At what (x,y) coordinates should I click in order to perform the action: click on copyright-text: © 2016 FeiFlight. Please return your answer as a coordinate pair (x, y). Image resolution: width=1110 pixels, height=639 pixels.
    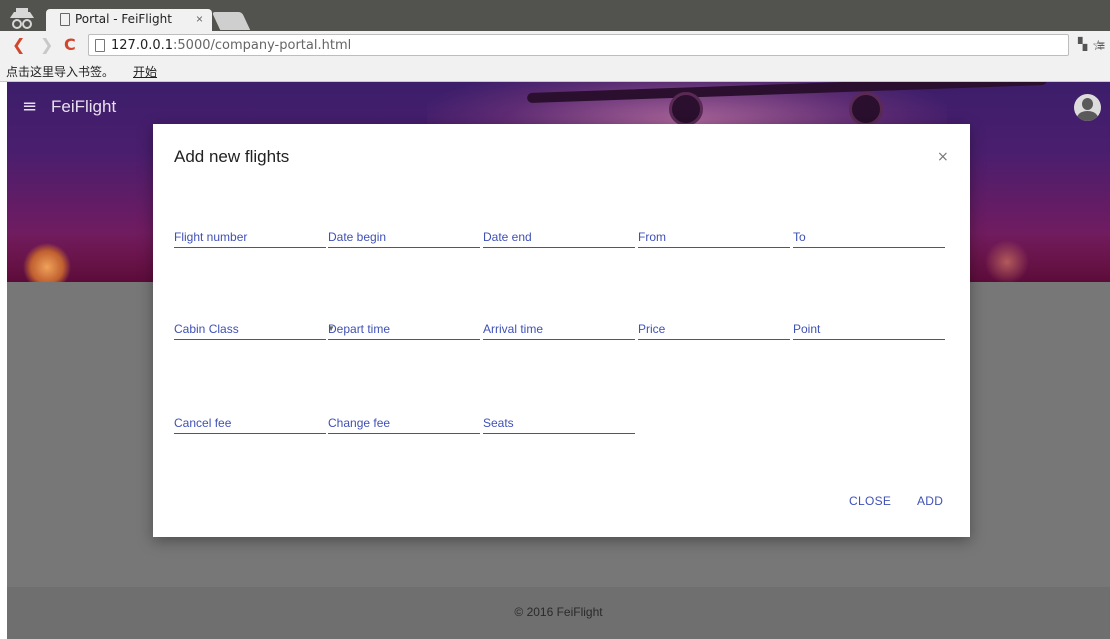
    Looking at the image, I should click on (558, 612).